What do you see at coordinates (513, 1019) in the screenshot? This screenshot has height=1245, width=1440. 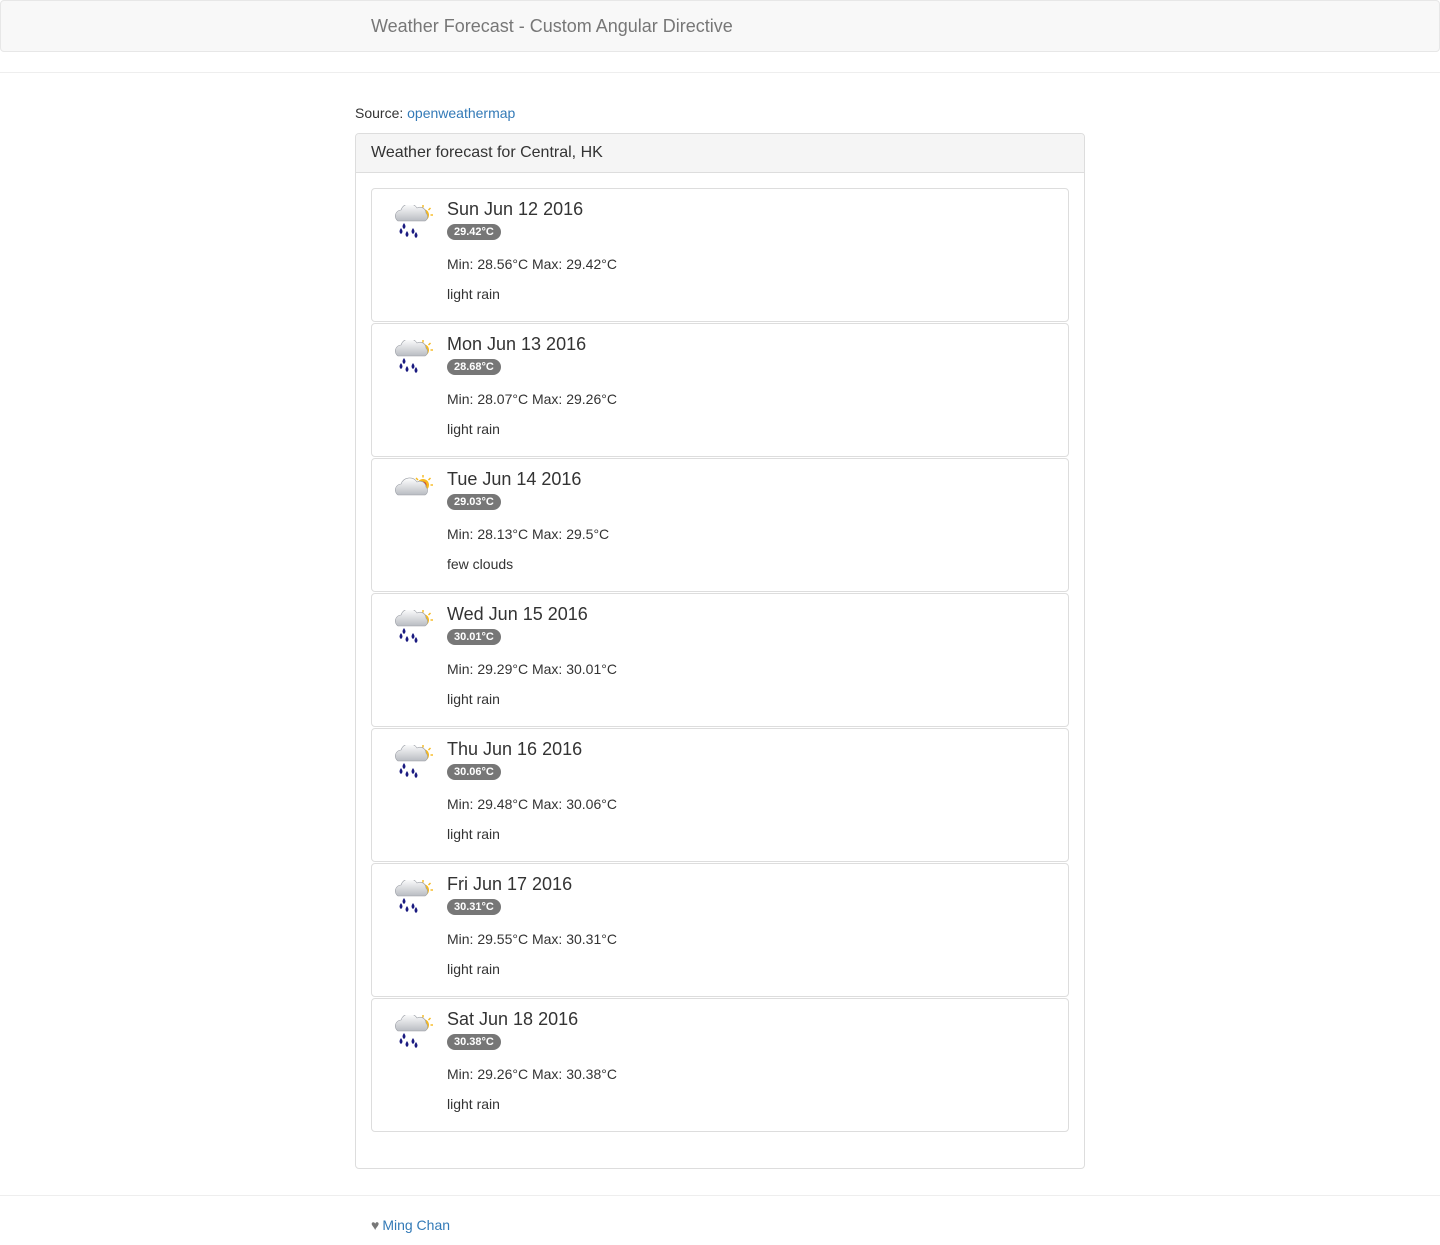 I see `day-date: Sat Jun 18 2016` at bounding box center [513, 1019].